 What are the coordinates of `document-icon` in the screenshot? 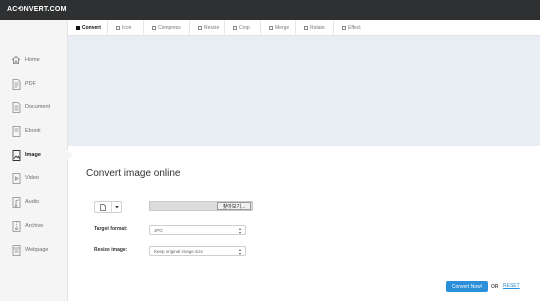 It's located at (16, 107).